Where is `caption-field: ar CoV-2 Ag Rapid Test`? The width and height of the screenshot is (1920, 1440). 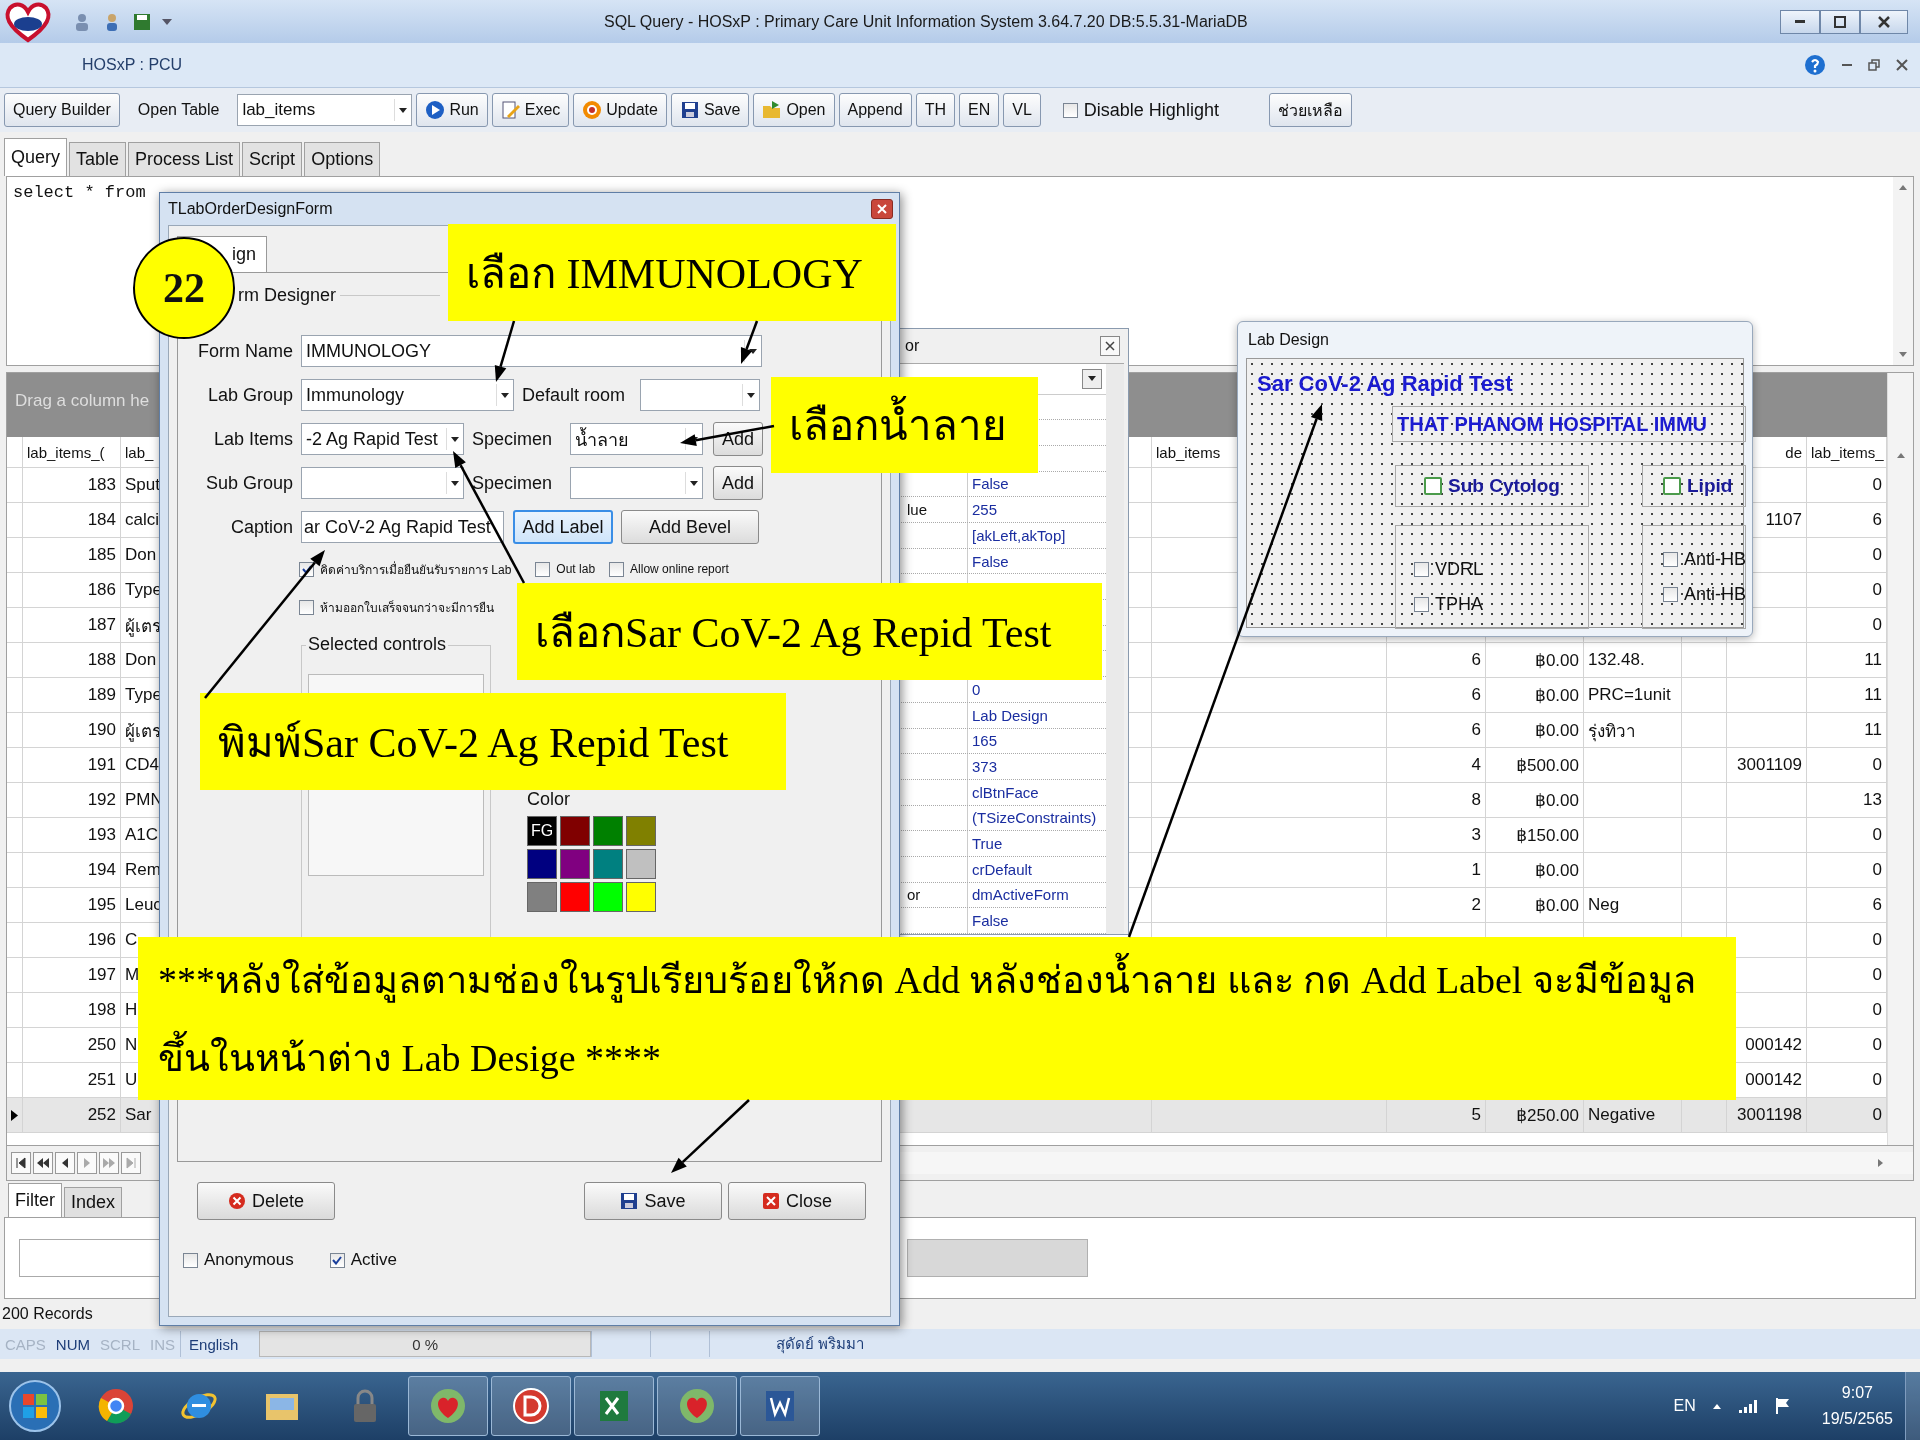 caption-field: ar CoV-2 Ag Rapid Test is located at coordinates (402, 527).